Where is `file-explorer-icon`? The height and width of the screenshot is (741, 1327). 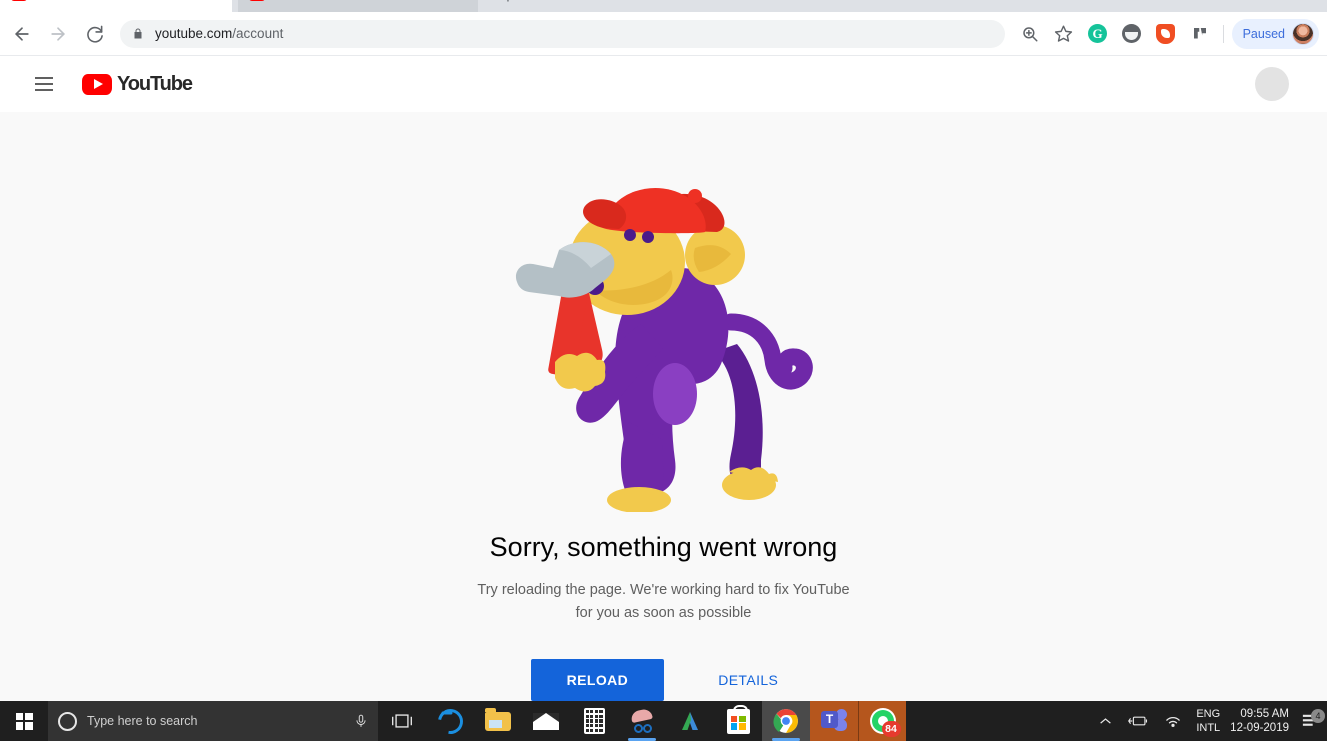 file-explorer-icon is located at coordinates (498, 719).